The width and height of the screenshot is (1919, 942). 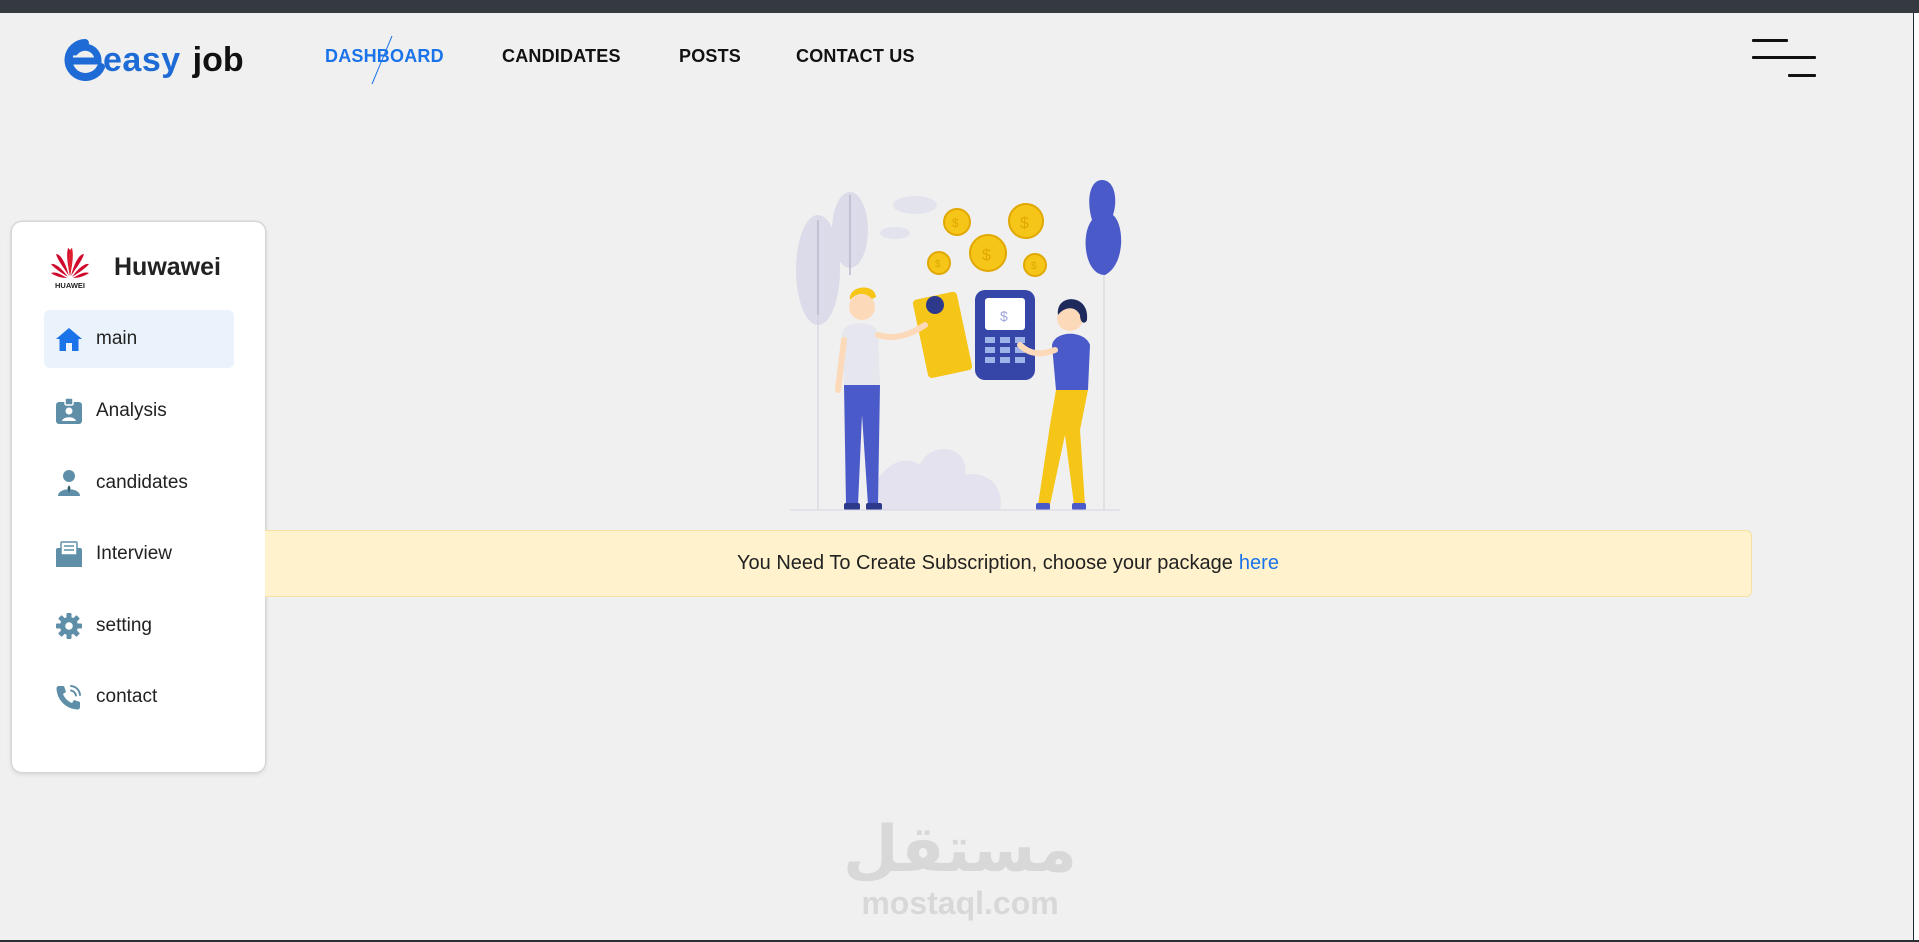 I want to click on watermark: مستقل mostaql.com, so click(x=960, y=869).